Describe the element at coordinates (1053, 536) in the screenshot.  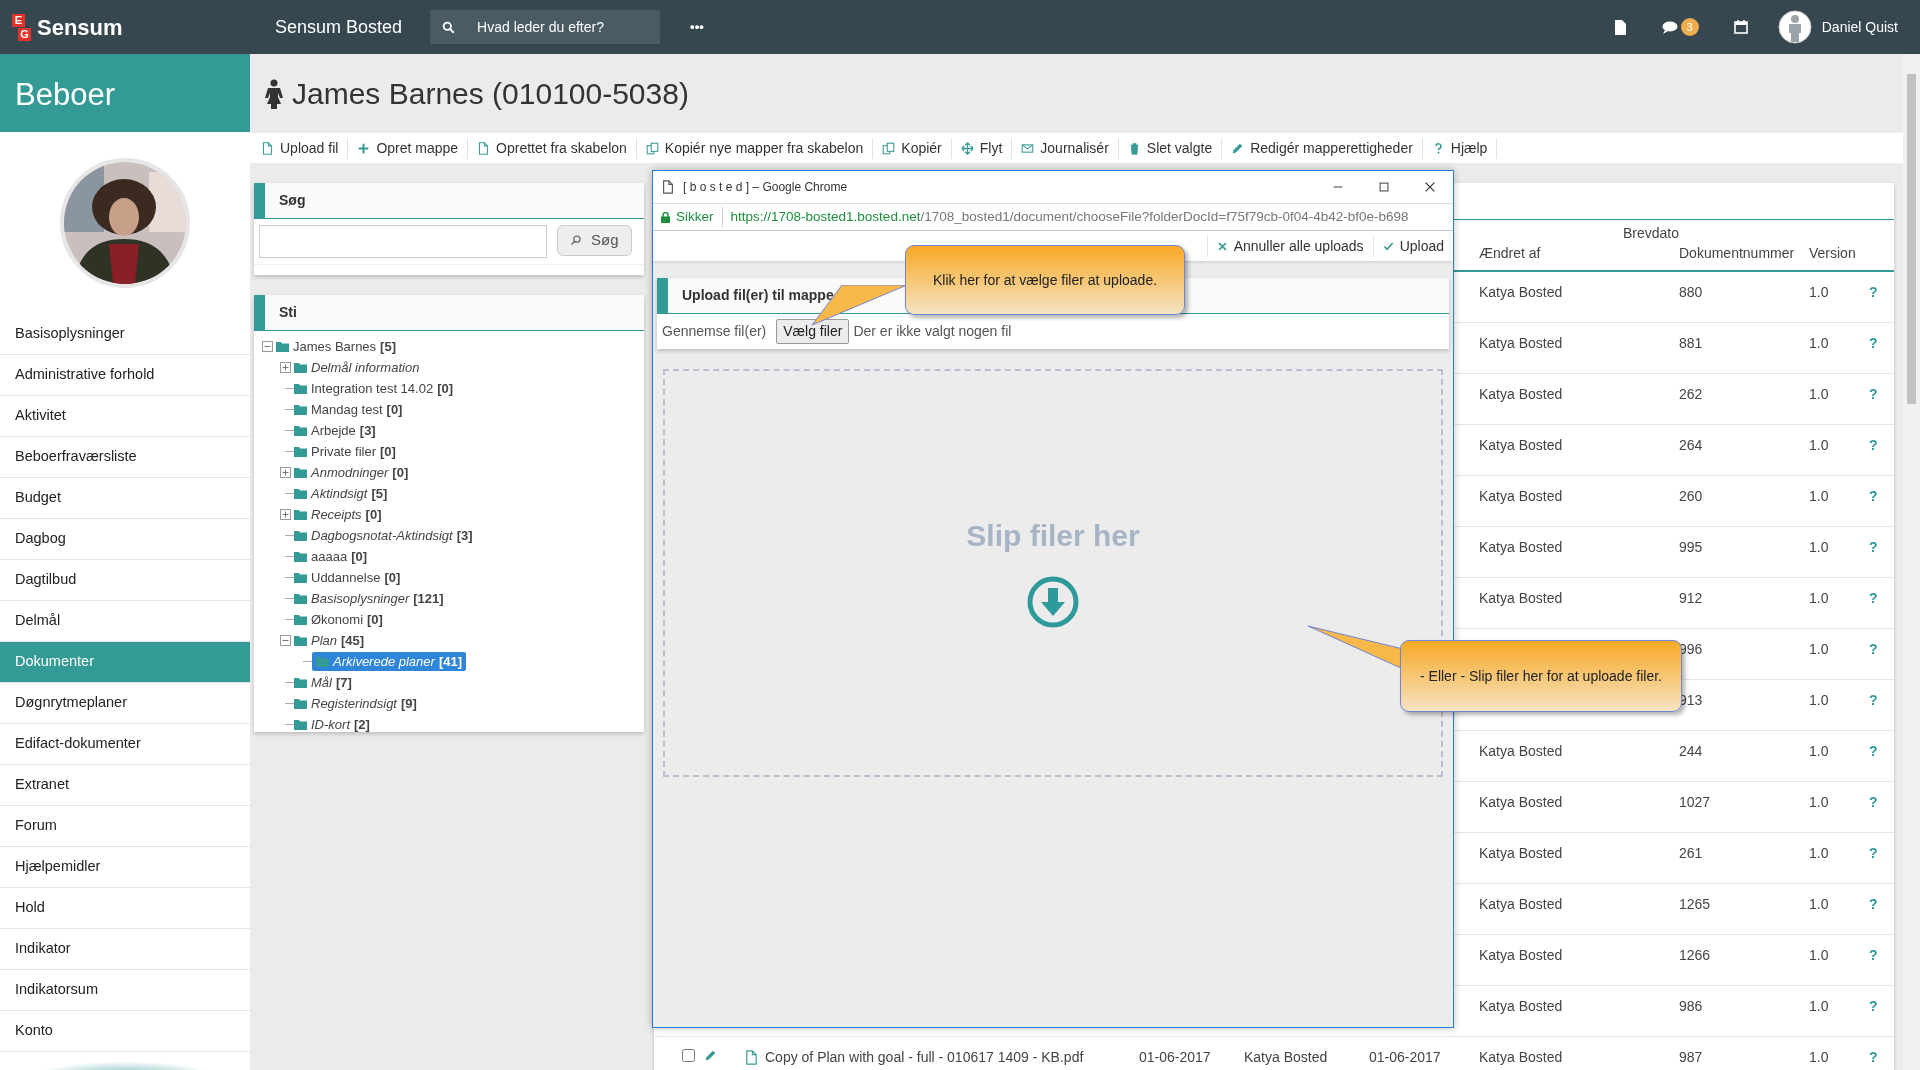
I see `drop-text: Slip filer her` at that location.